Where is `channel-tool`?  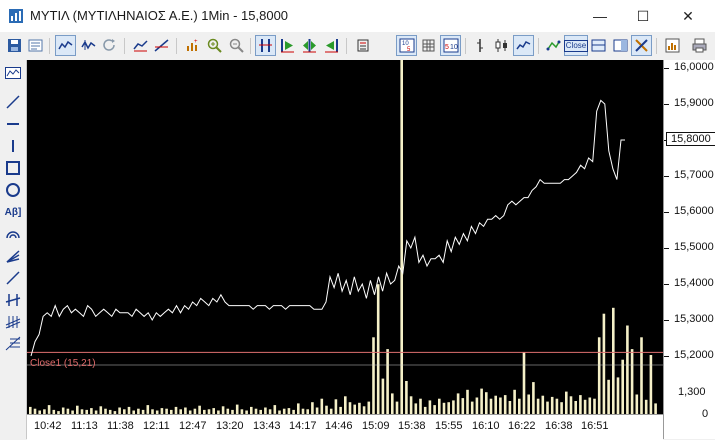
channel-tool is located at coordinates (13, 300).